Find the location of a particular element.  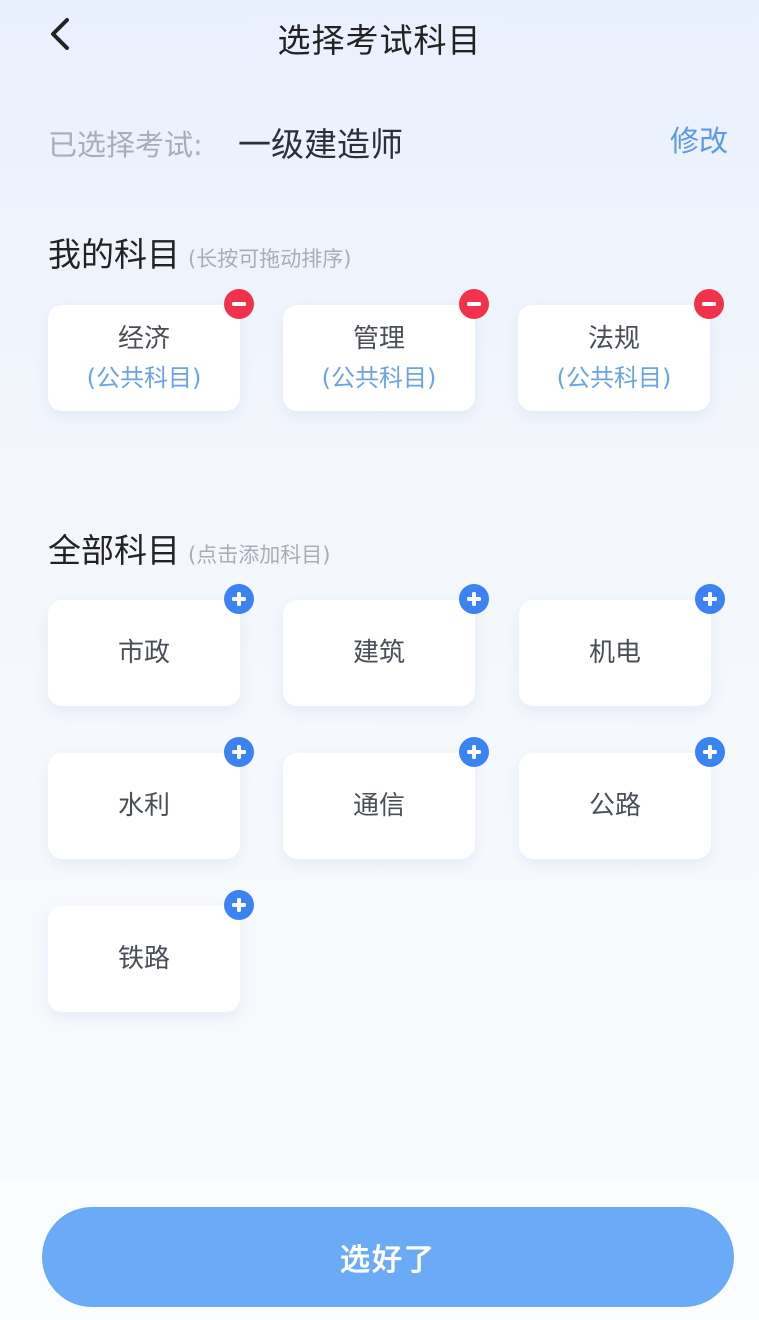

subject-card: 公路 is located at coordinates (622, 798).